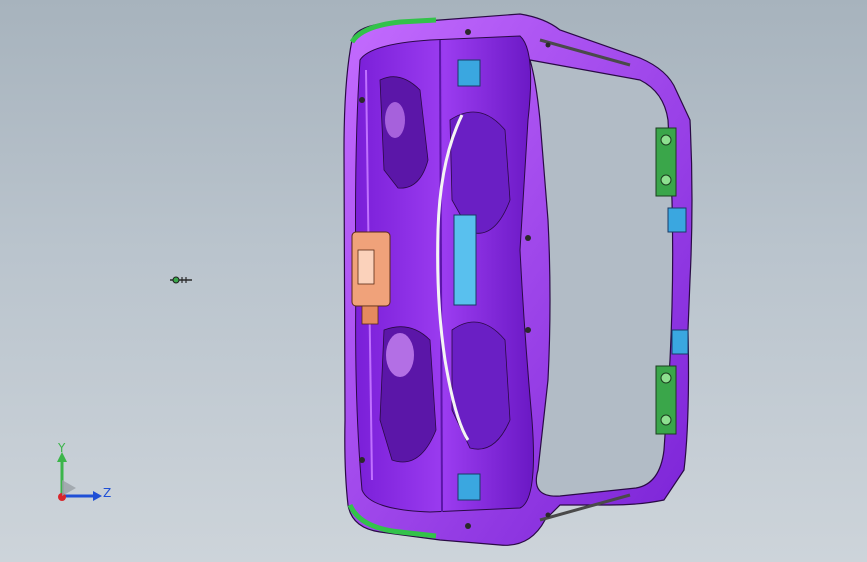  Describe the element at coordinates (84, 471) in the screenshot. I see `axis-triad: Y Z` at that location.